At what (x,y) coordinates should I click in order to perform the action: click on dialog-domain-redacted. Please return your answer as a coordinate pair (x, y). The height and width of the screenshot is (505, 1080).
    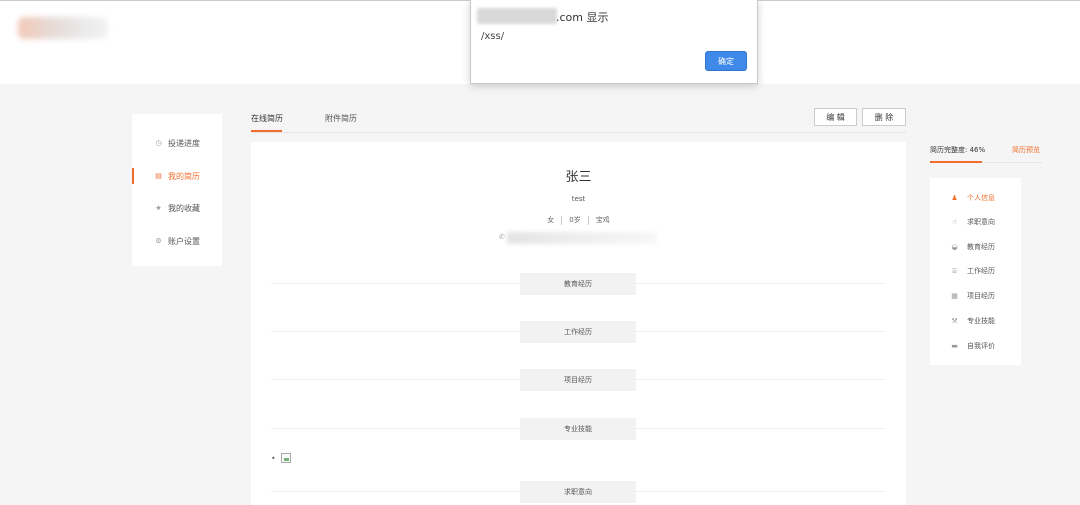
    Looking at the image, I should click on (517, 16).